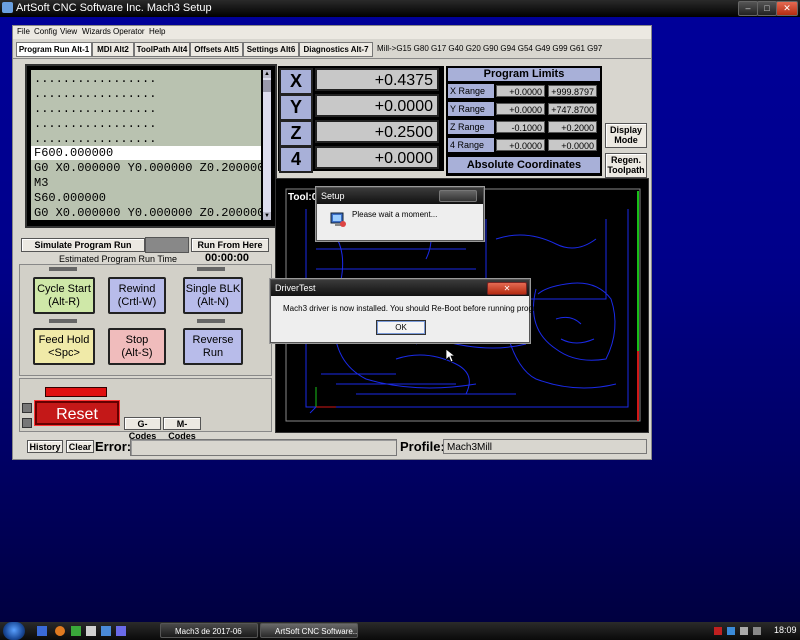 This screenshot has height=640, width=800. I want to click on tab-program-run: Program Run Alt-1, so click(54, 49).